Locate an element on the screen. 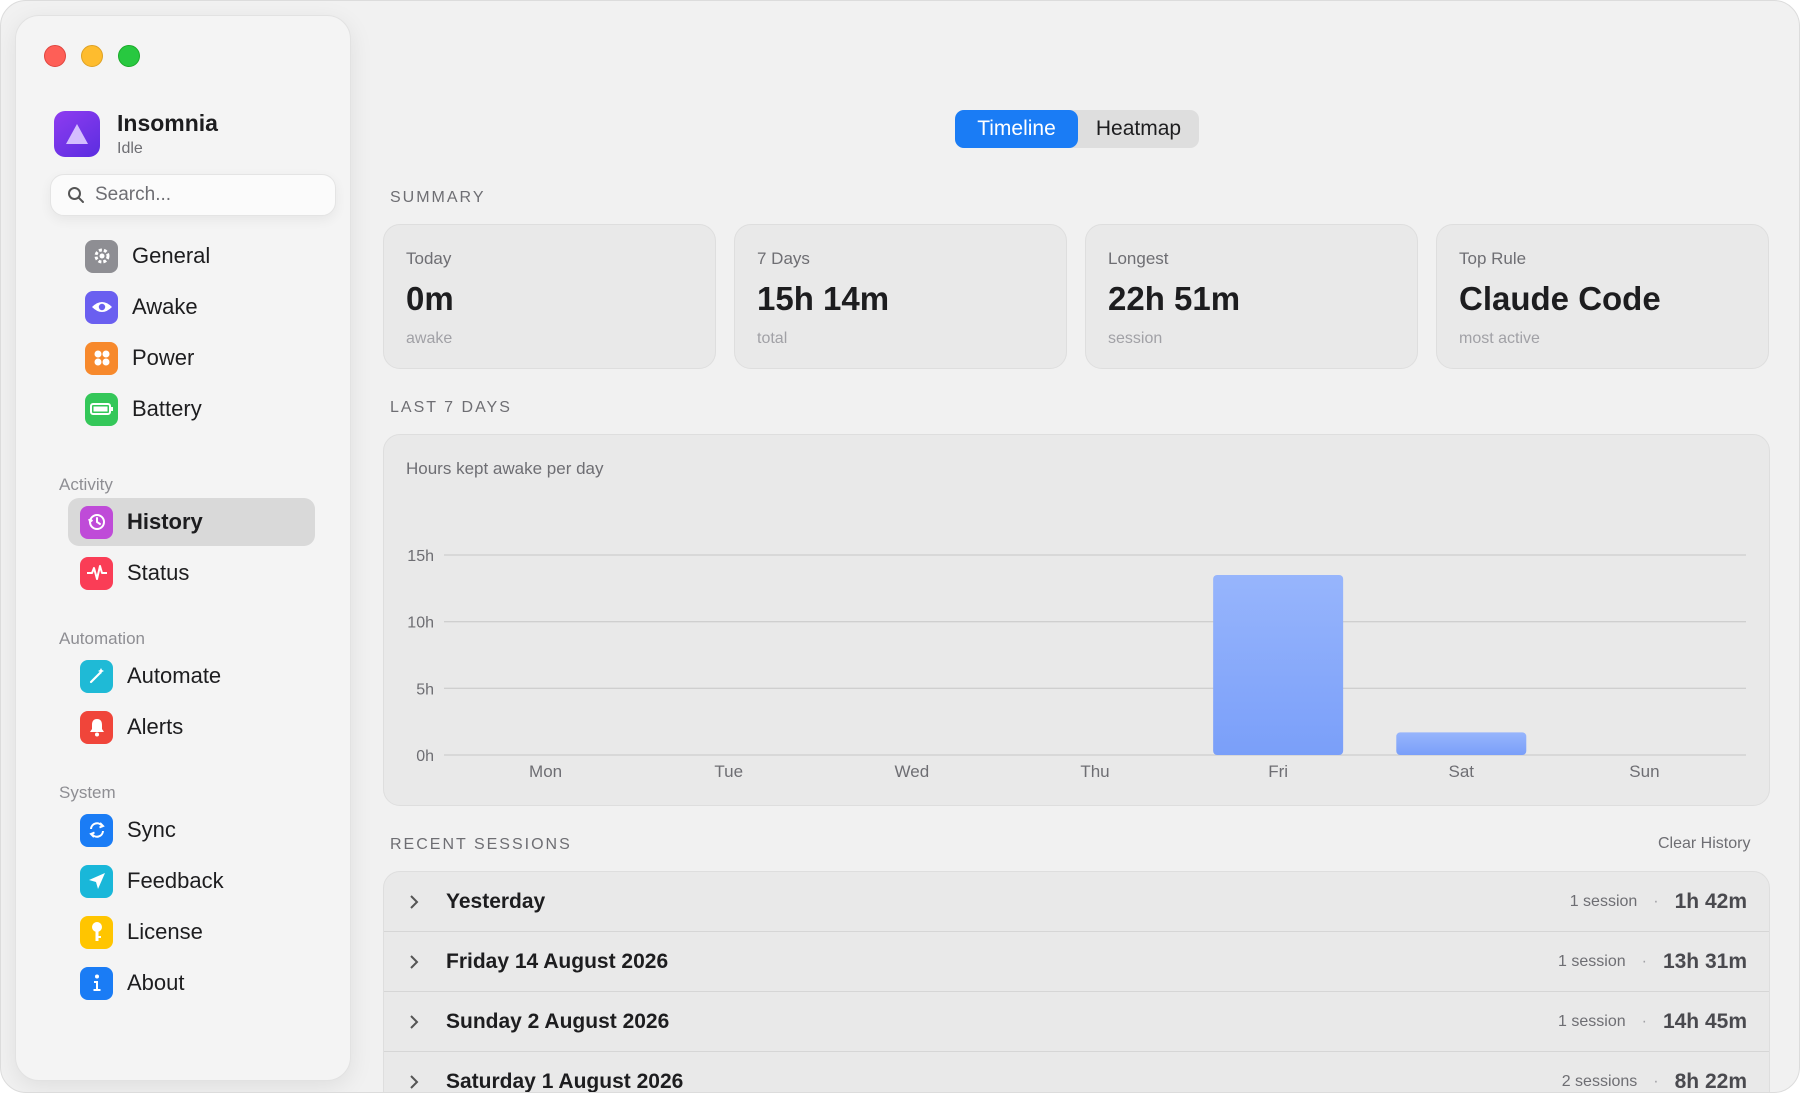 This screenshot has height=1093, width=1800. sidebar-item-label: Alerts is located at coordinates (155, 726).